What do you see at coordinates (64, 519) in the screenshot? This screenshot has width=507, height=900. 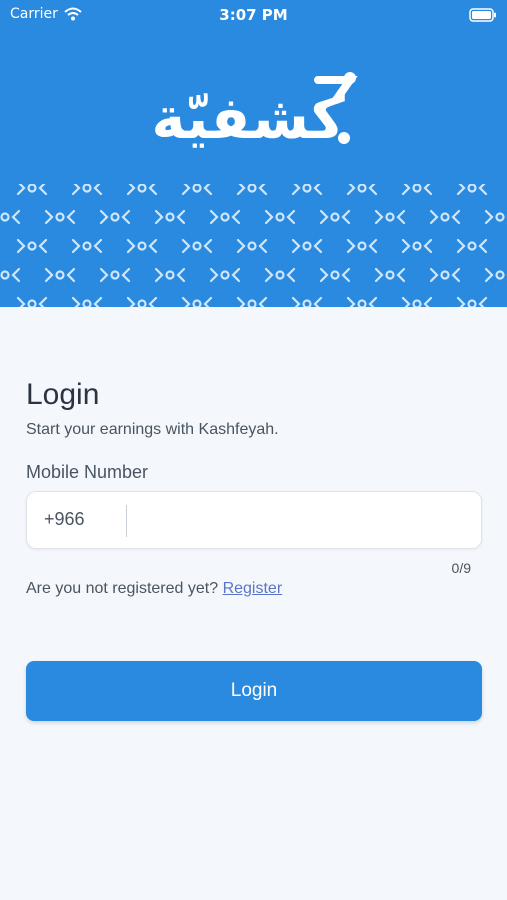 I see `country-code: +966` at bounding box center [64, 519].